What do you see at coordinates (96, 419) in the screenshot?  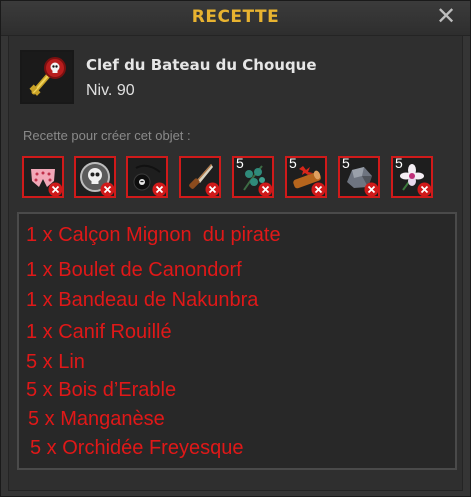 I see `note-line: 5 x Manganèse` at bounding box center [96, 419].